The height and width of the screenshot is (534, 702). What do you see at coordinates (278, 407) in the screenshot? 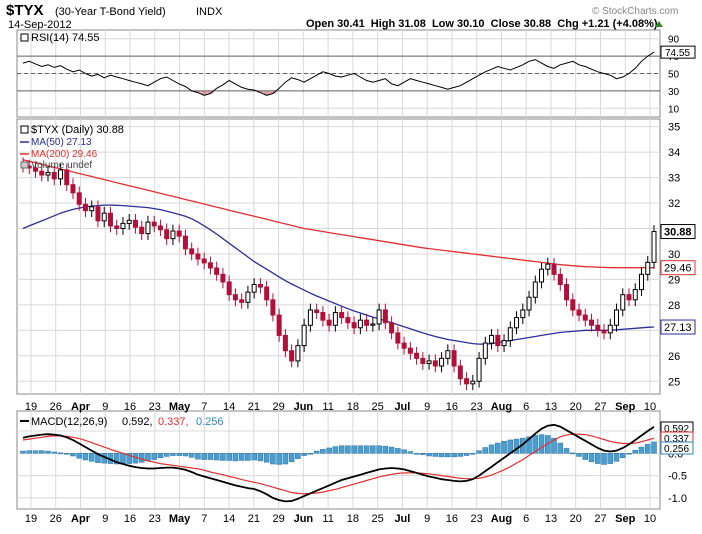
I see `x-tick-label: 29` at bounding box center [278, 407].